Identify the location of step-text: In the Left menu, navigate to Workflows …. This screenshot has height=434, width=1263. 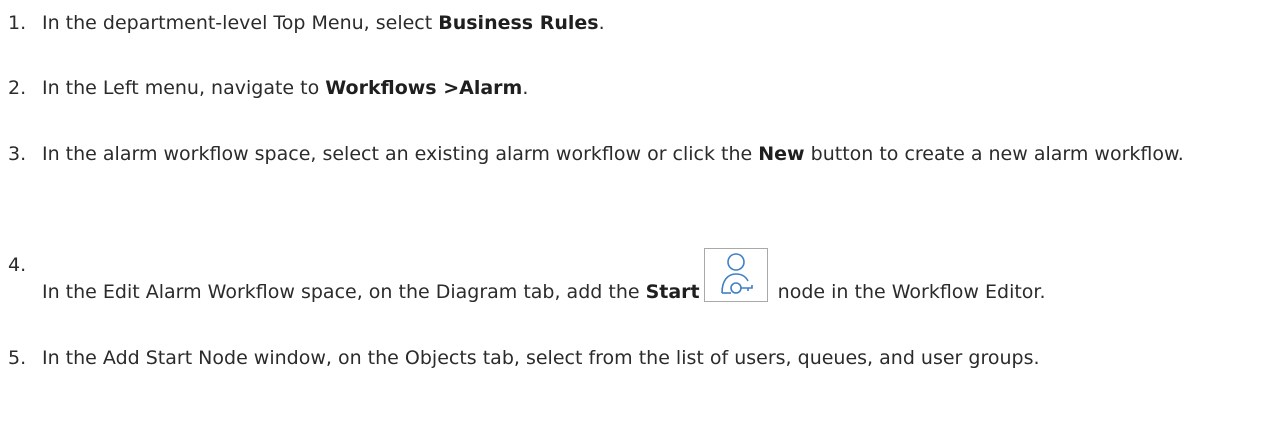
(646, 88).